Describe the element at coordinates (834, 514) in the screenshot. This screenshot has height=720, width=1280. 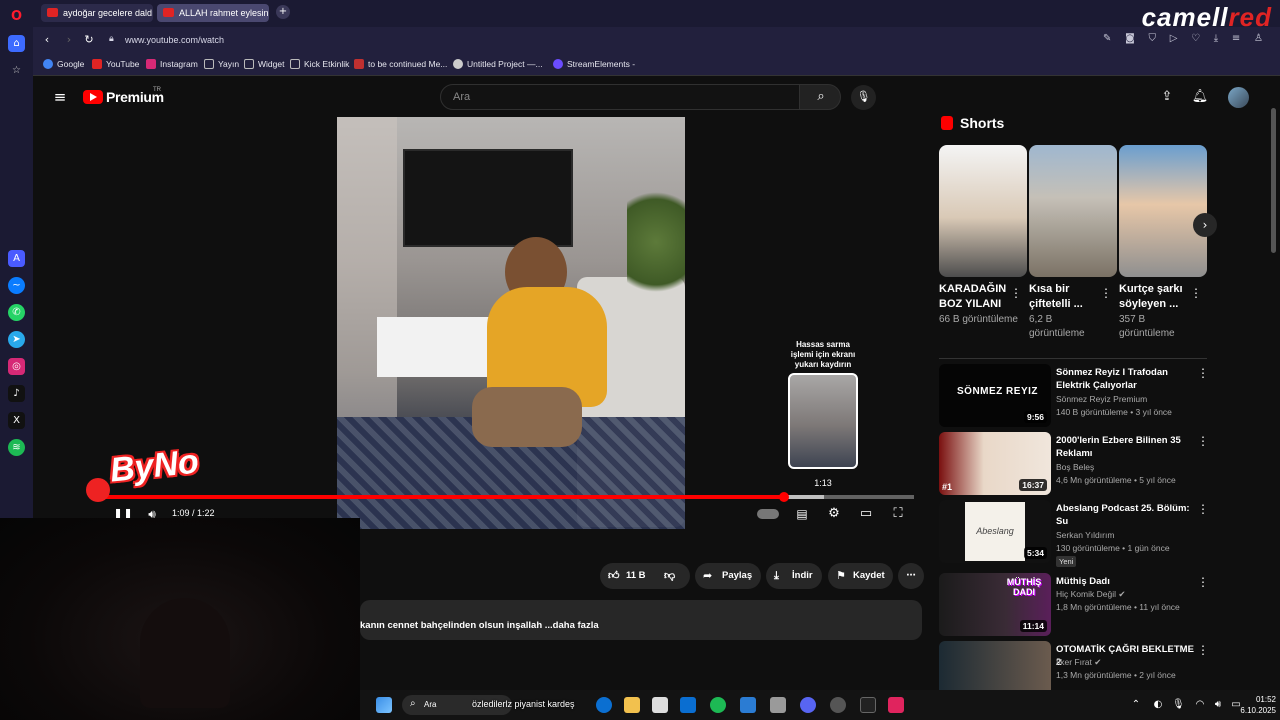
I see `settings-gear-icon: ⚙` at that location.